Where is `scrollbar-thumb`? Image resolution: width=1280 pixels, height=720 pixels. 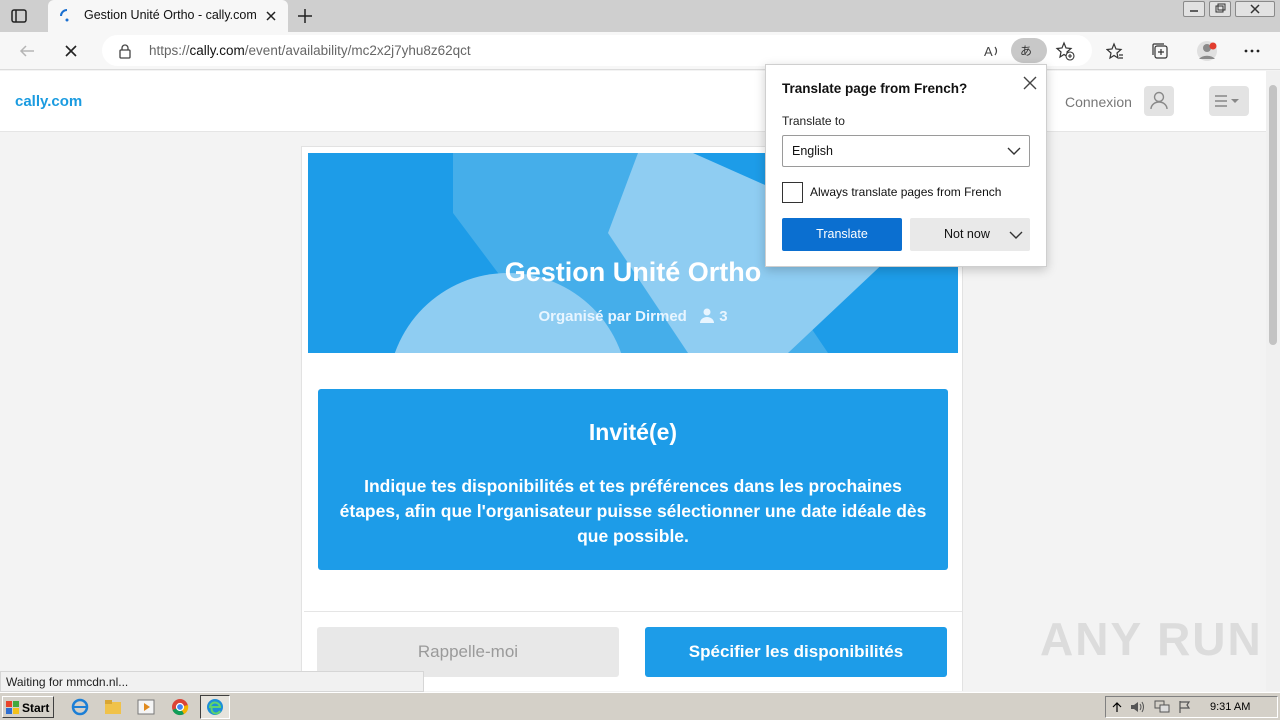
scrollbar-thumb is located at coordinates (1273, 215).